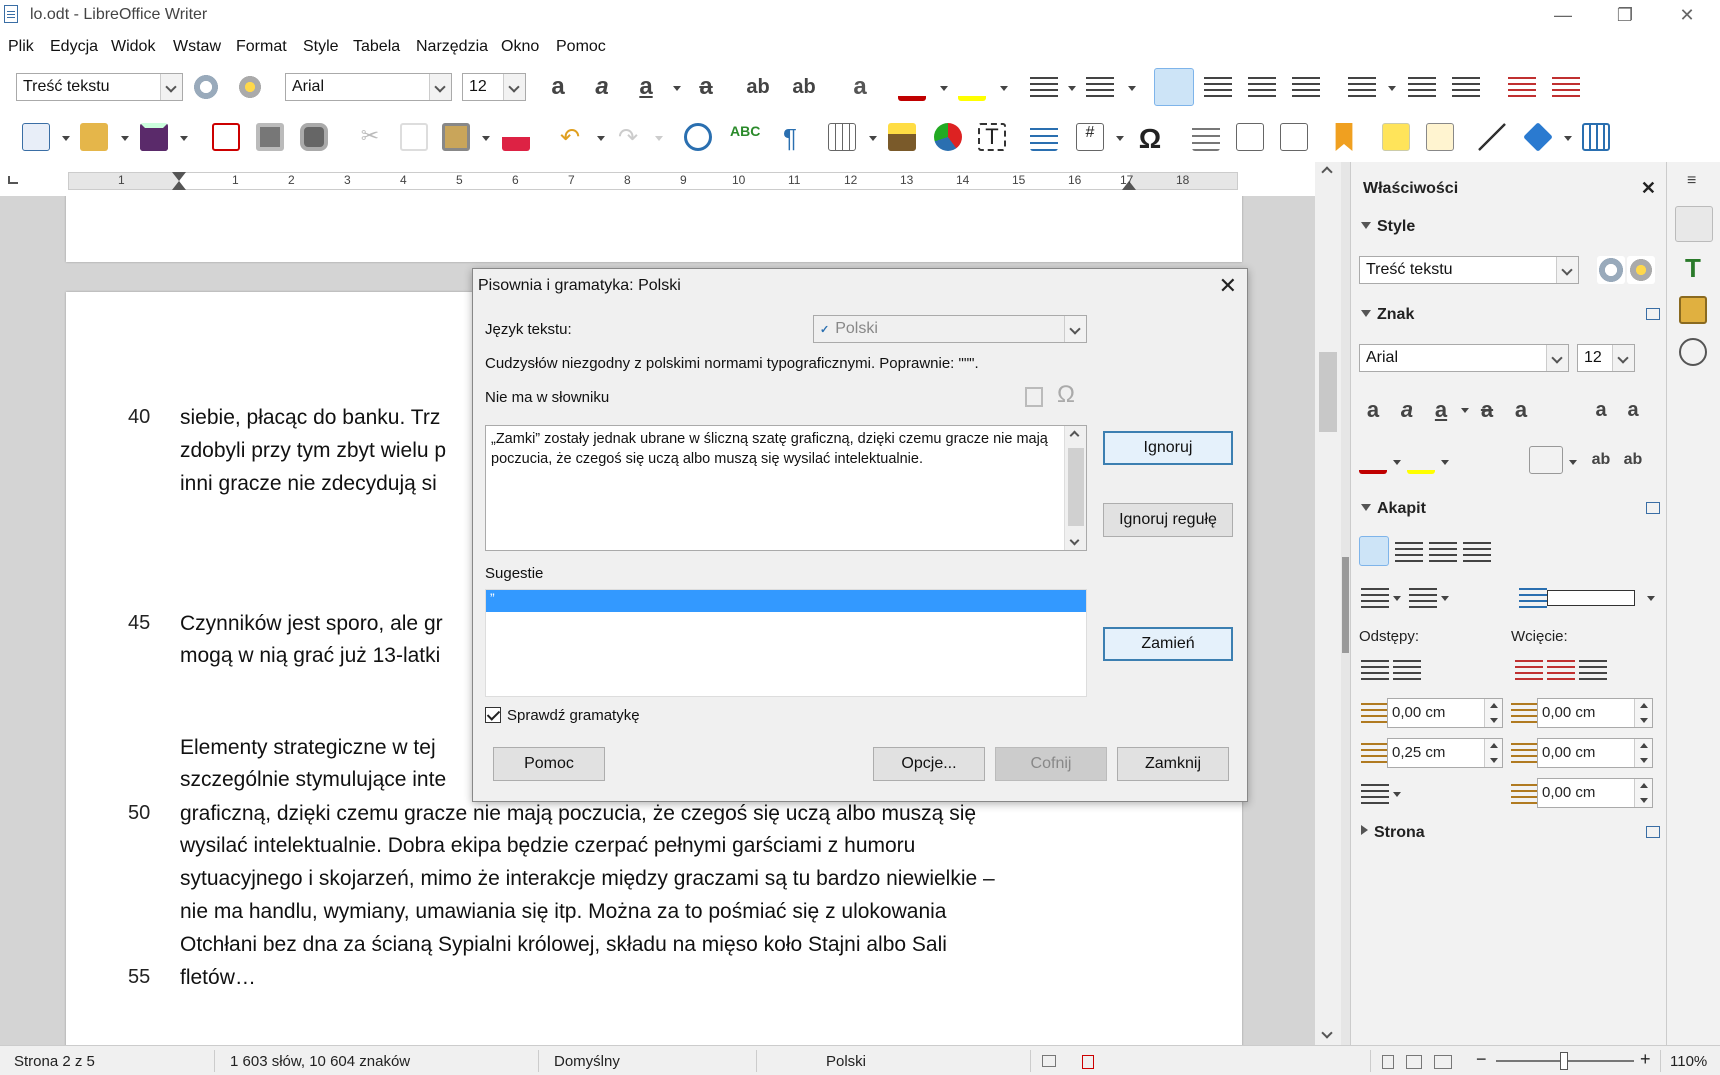 The image size is (1720, 1075). What do you see at coordinates (1691, 181) in the screenshot?
I see `sidebar-menu-icon: ≡` at bounding box center [1691, 181].